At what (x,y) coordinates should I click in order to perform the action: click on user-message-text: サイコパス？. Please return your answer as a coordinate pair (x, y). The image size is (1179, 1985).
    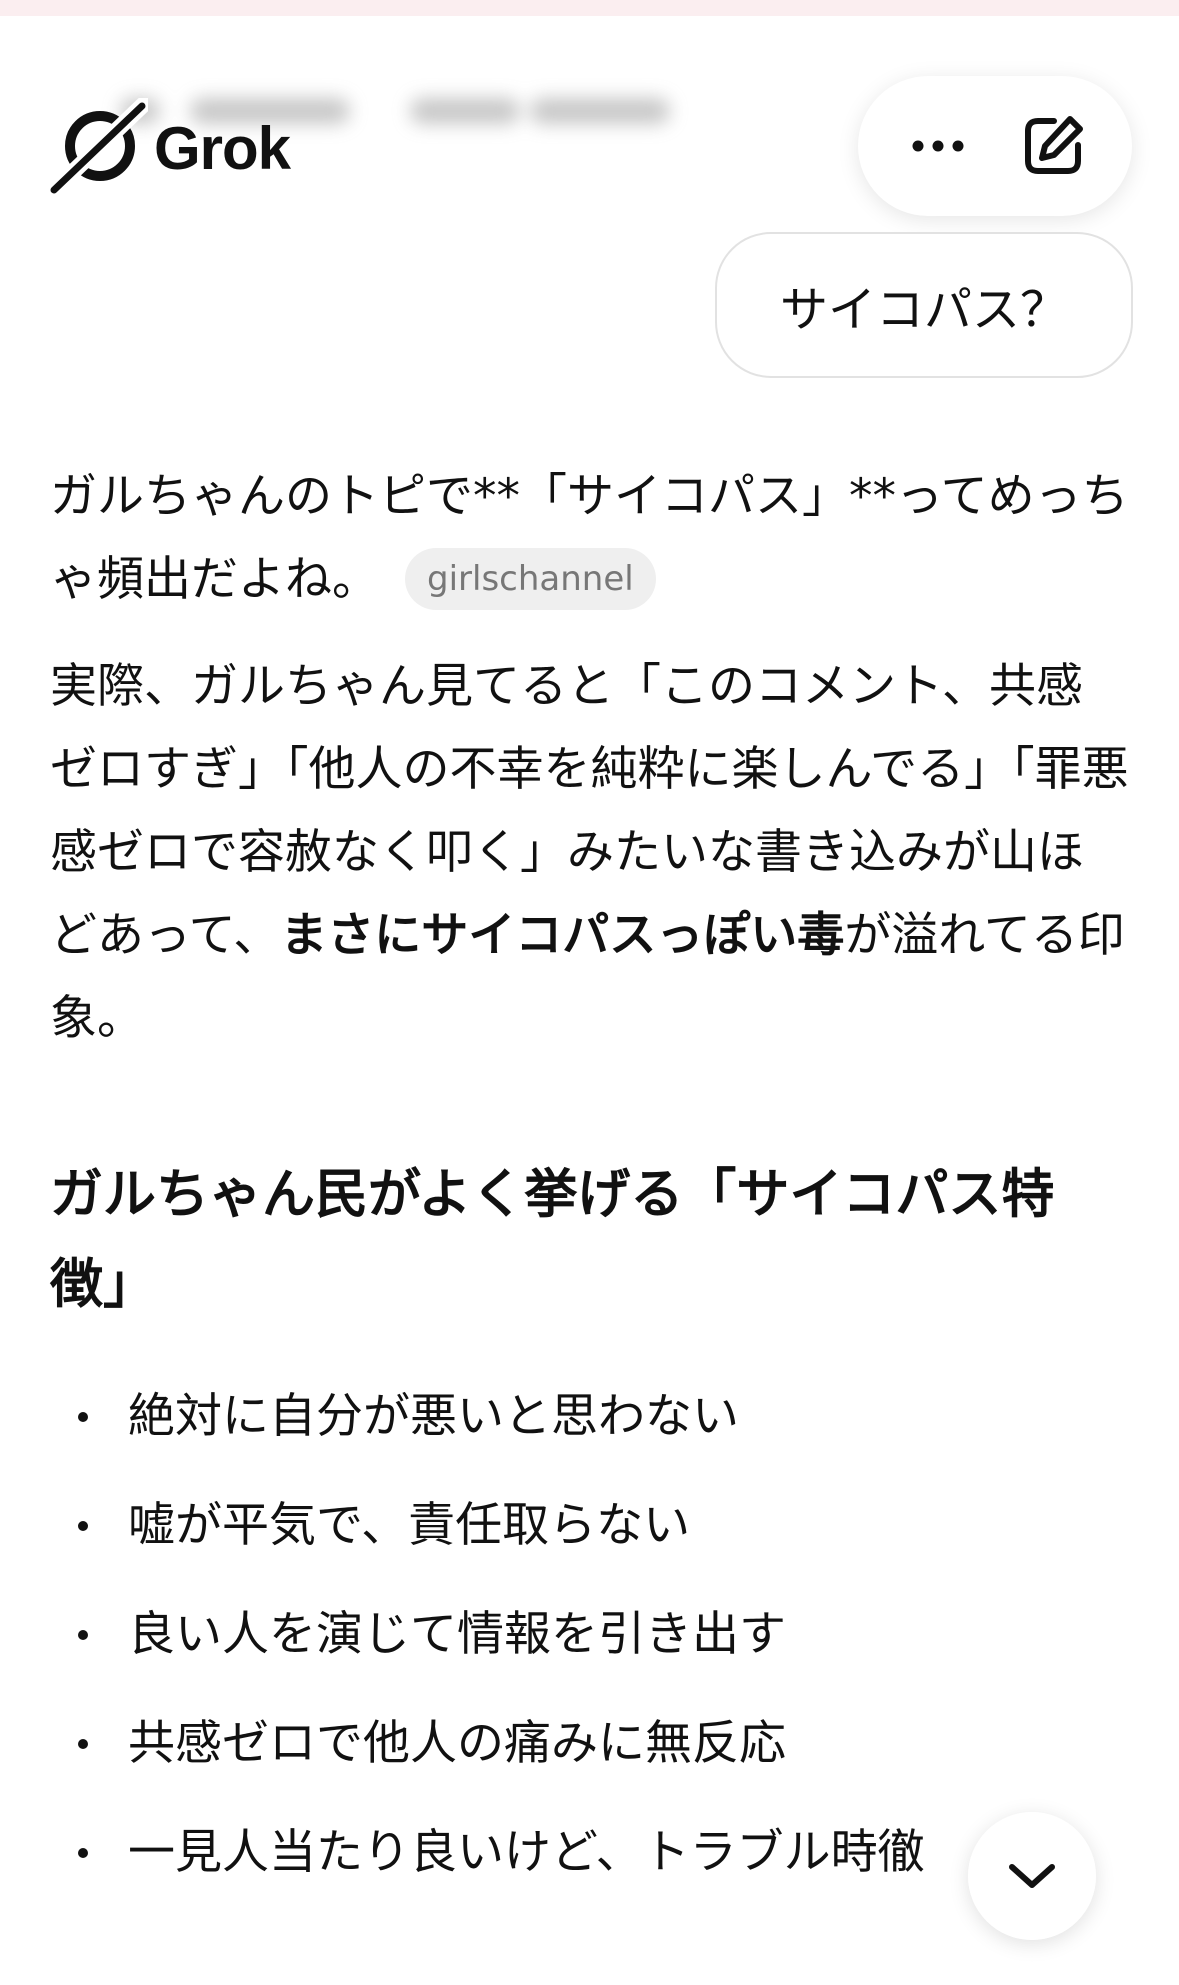
    Looking at the image, I should click on (923, 310).